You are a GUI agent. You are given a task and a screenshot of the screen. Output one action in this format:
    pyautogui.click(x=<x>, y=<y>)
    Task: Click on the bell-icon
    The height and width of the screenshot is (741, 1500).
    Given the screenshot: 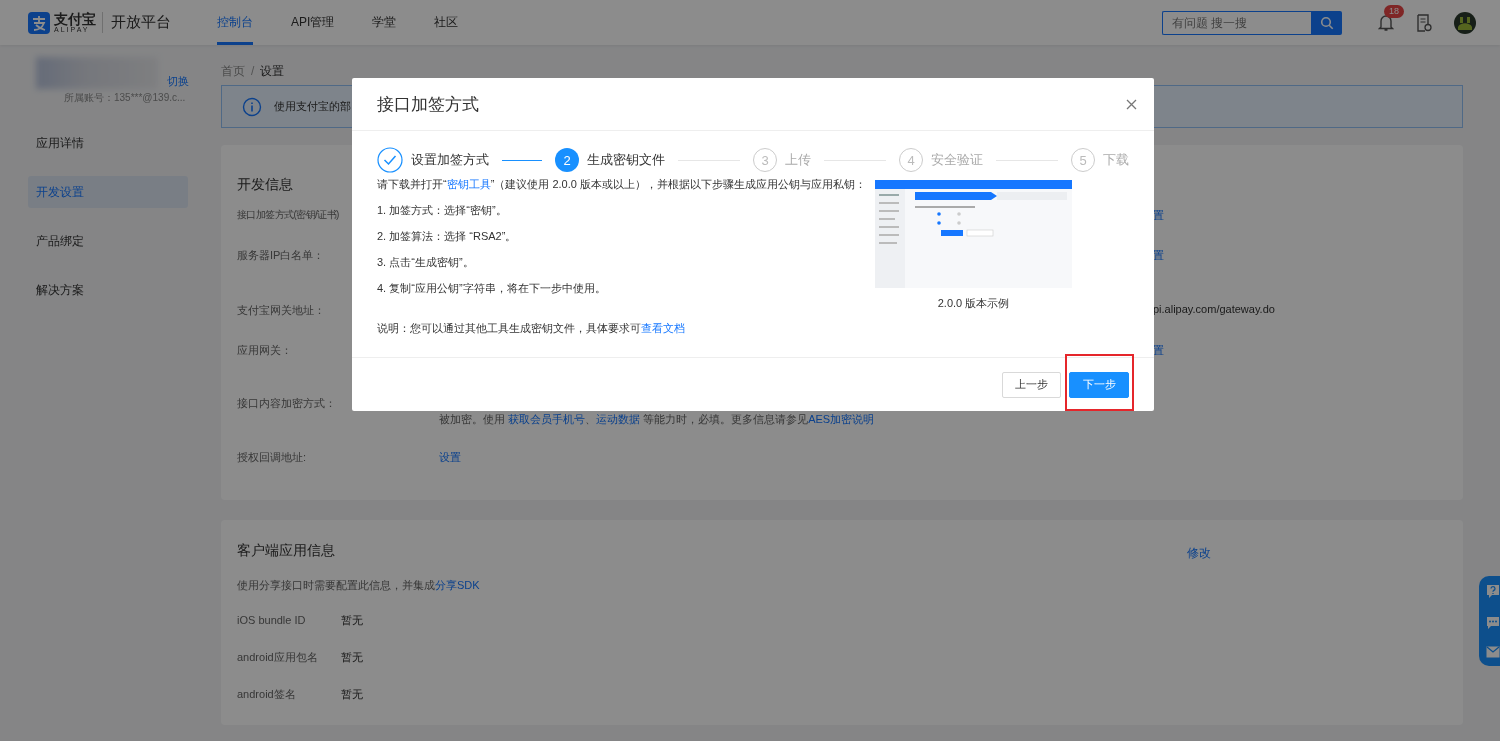 What is the action you would take?
    pyautogui.click(x=1386, y=22)
    